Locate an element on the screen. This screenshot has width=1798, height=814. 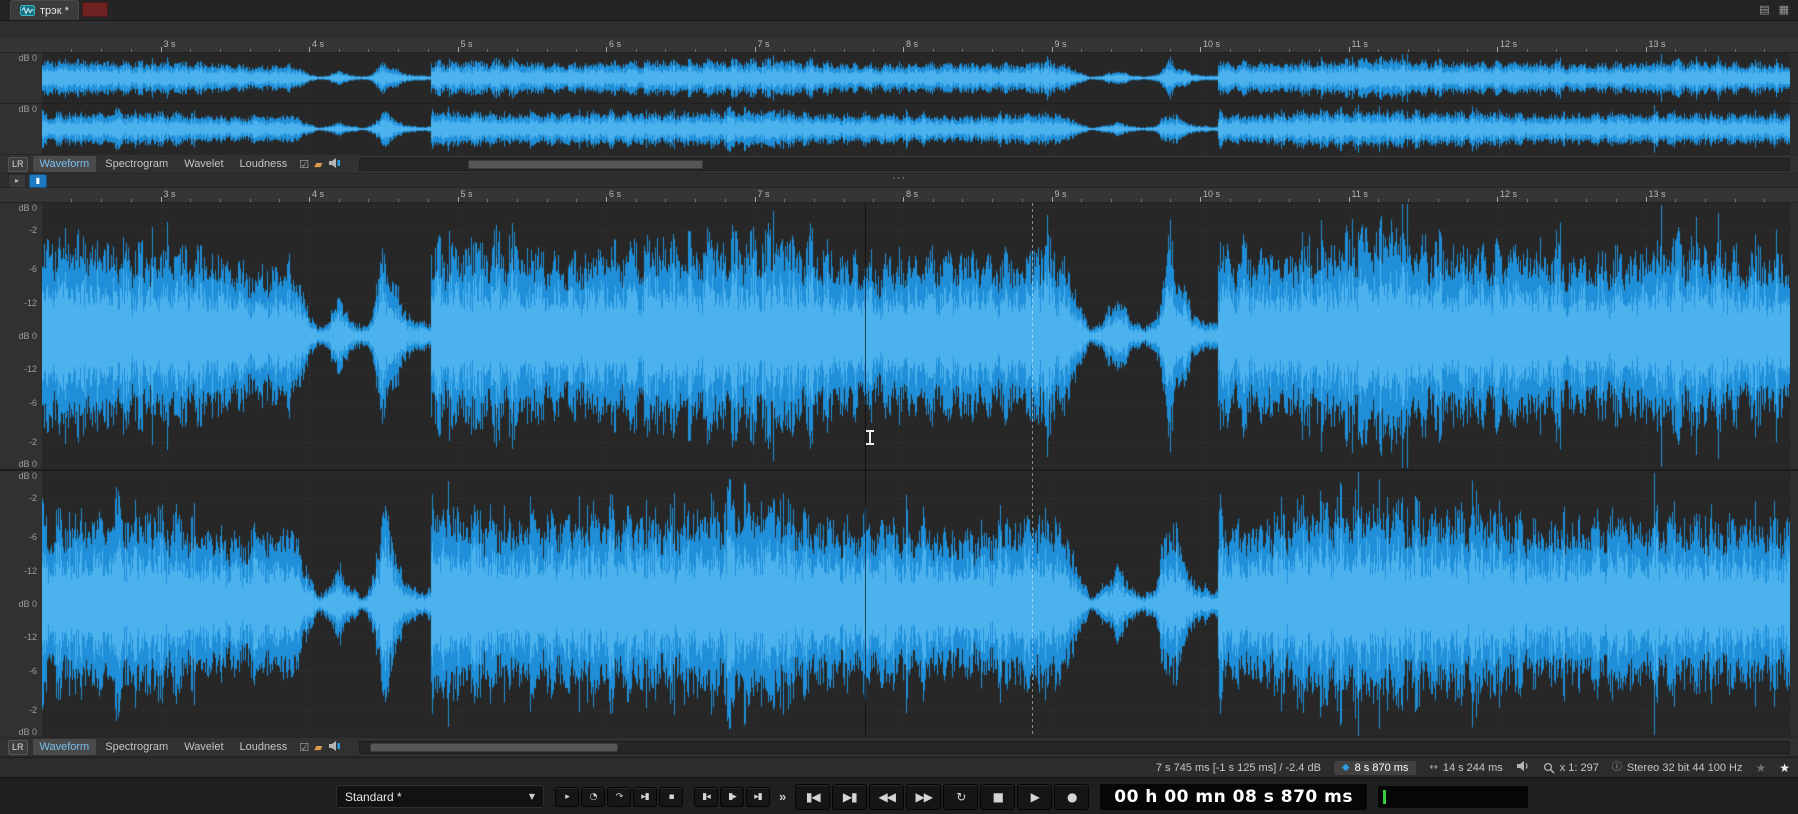
level-label: -2 is located at coordinates (32, 230).